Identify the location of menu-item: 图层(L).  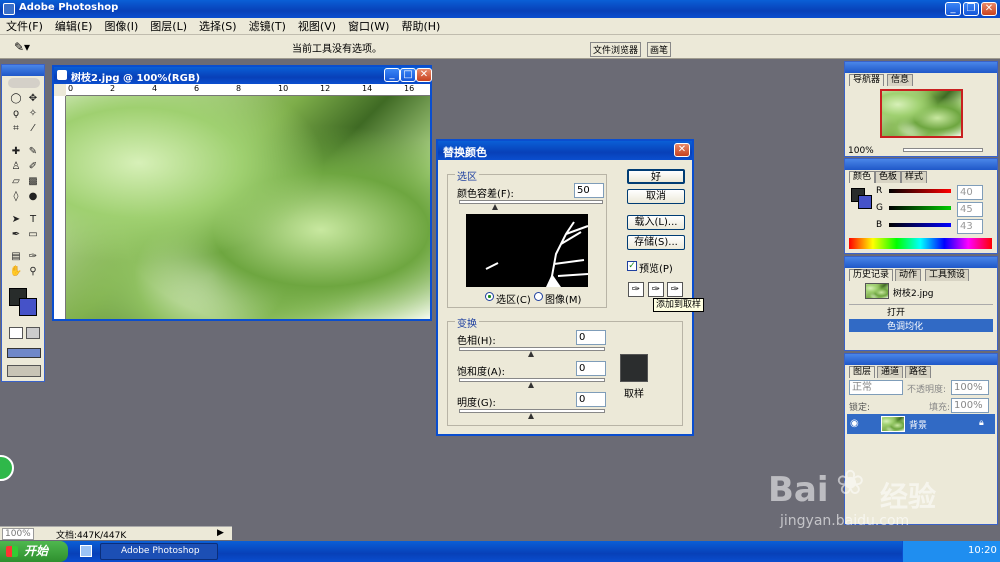
(168, 26).